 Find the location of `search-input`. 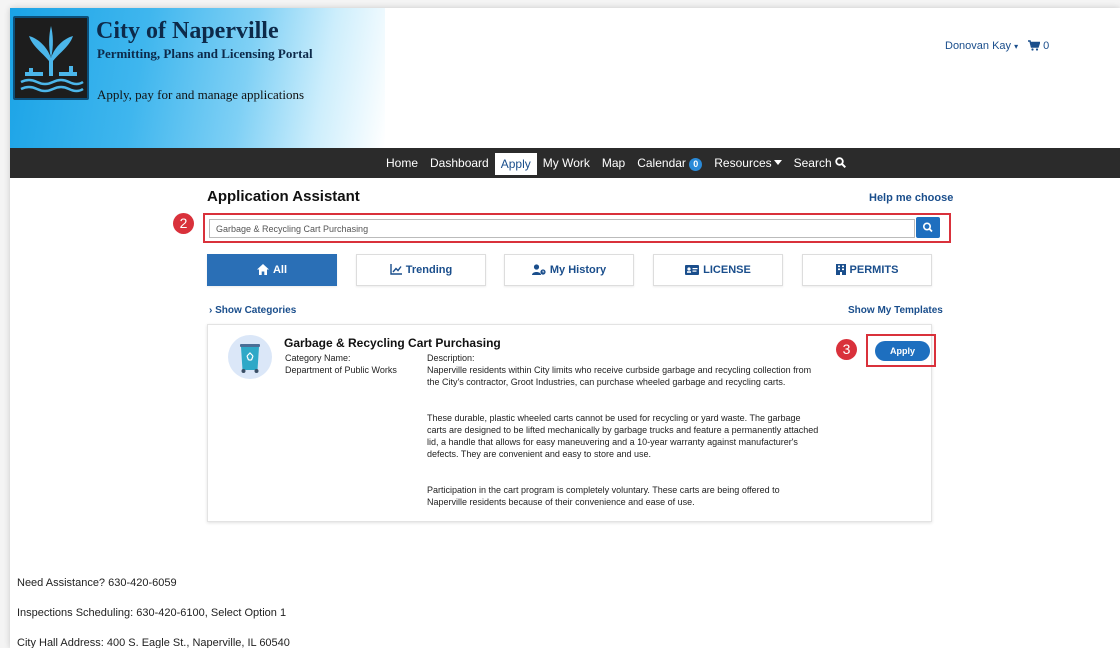

search-input is located at coordinates (562, 228).